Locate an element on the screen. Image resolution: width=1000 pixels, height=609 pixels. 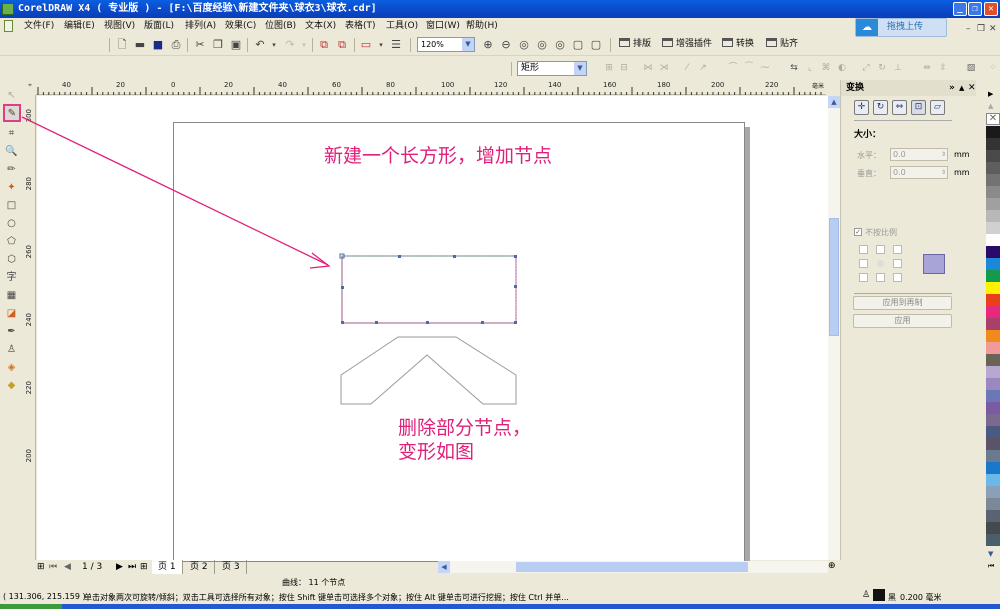
size-tab-icon: ⊡ is located at coordinates (918, 107).